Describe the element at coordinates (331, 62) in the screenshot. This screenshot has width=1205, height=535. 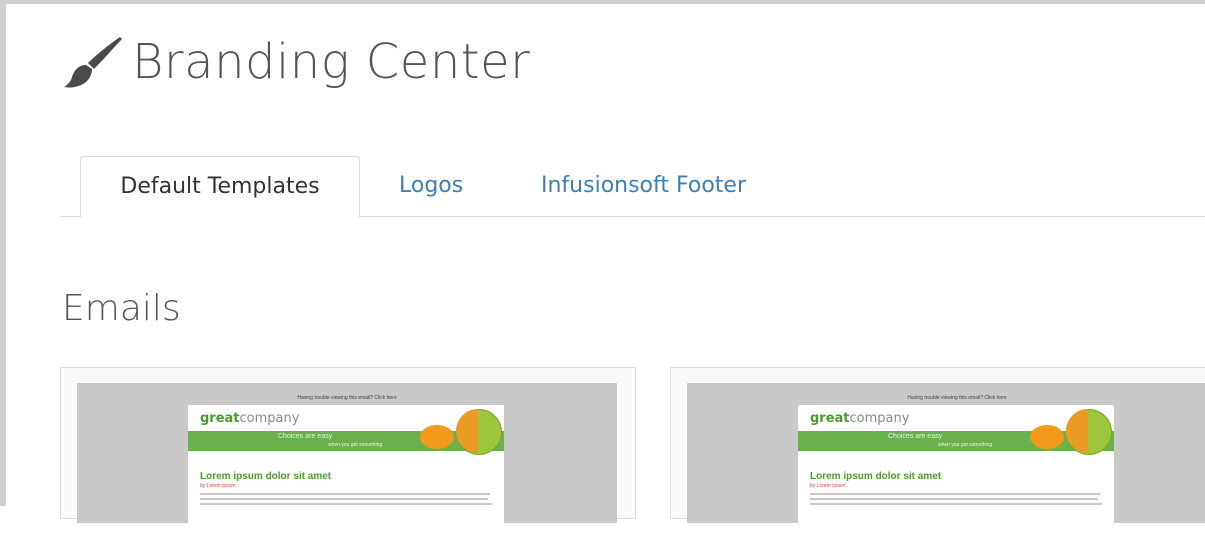
I see `page-title: Branding Center` at that location.